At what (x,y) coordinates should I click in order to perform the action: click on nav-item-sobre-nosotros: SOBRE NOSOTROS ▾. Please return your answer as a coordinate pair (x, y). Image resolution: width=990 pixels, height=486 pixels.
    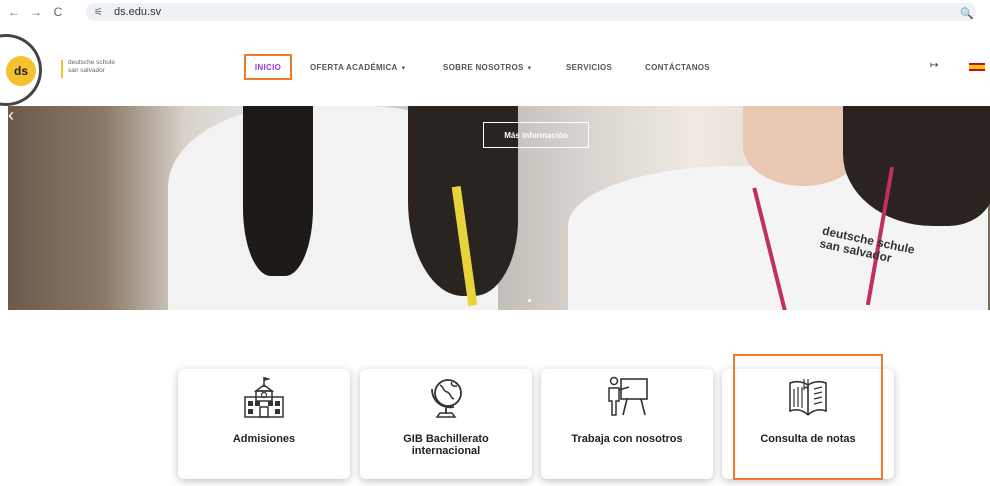
    Looking at the image, I should click on (487, 67).